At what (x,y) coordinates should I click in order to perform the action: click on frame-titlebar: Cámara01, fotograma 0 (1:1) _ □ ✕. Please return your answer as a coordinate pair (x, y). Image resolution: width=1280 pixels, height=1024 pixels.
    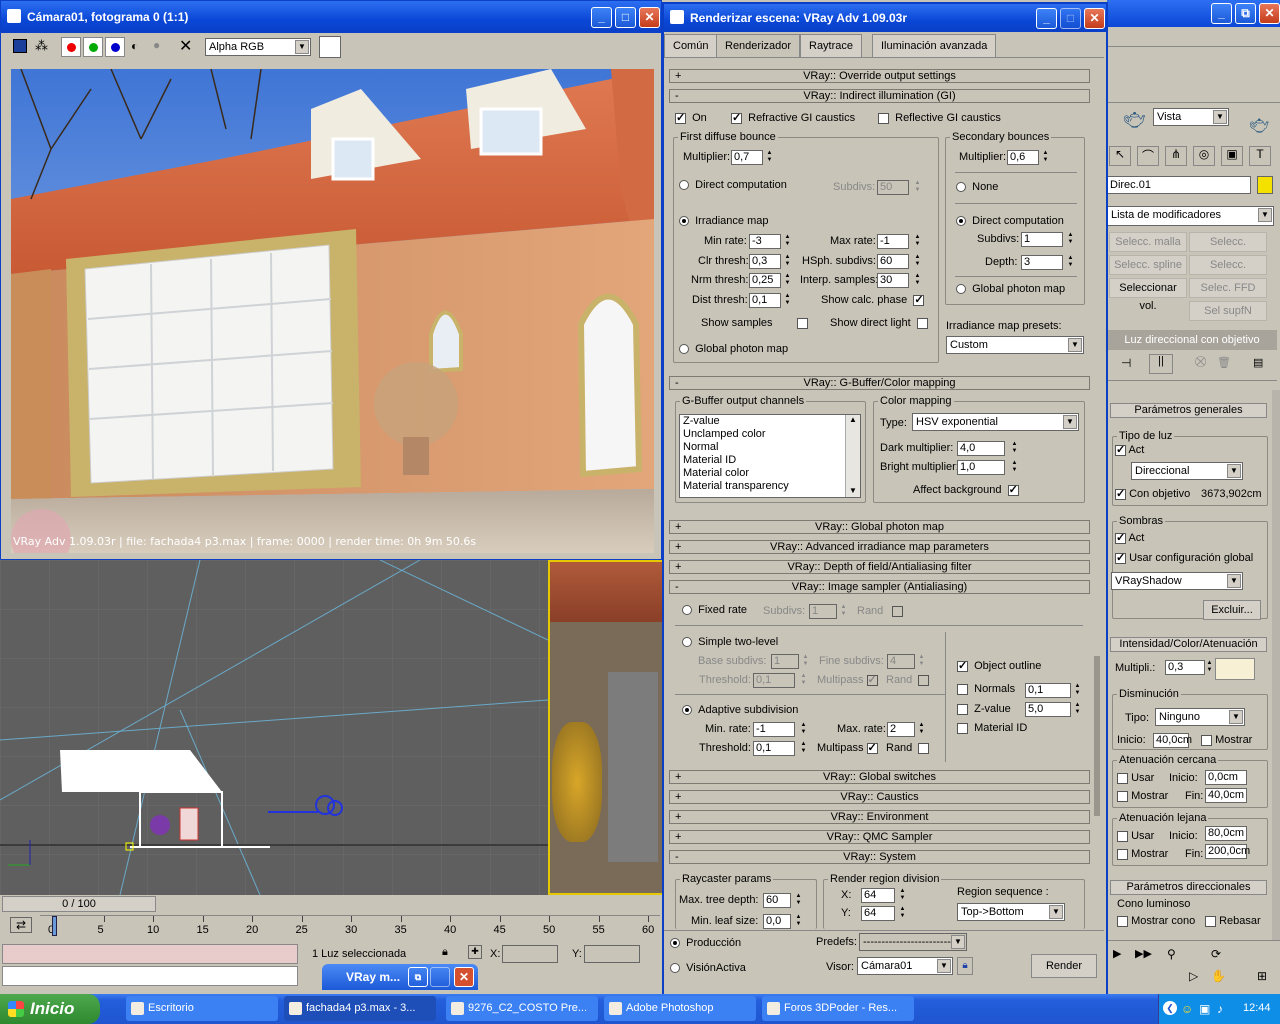
    Looking at the image, I should click on (331, 17).